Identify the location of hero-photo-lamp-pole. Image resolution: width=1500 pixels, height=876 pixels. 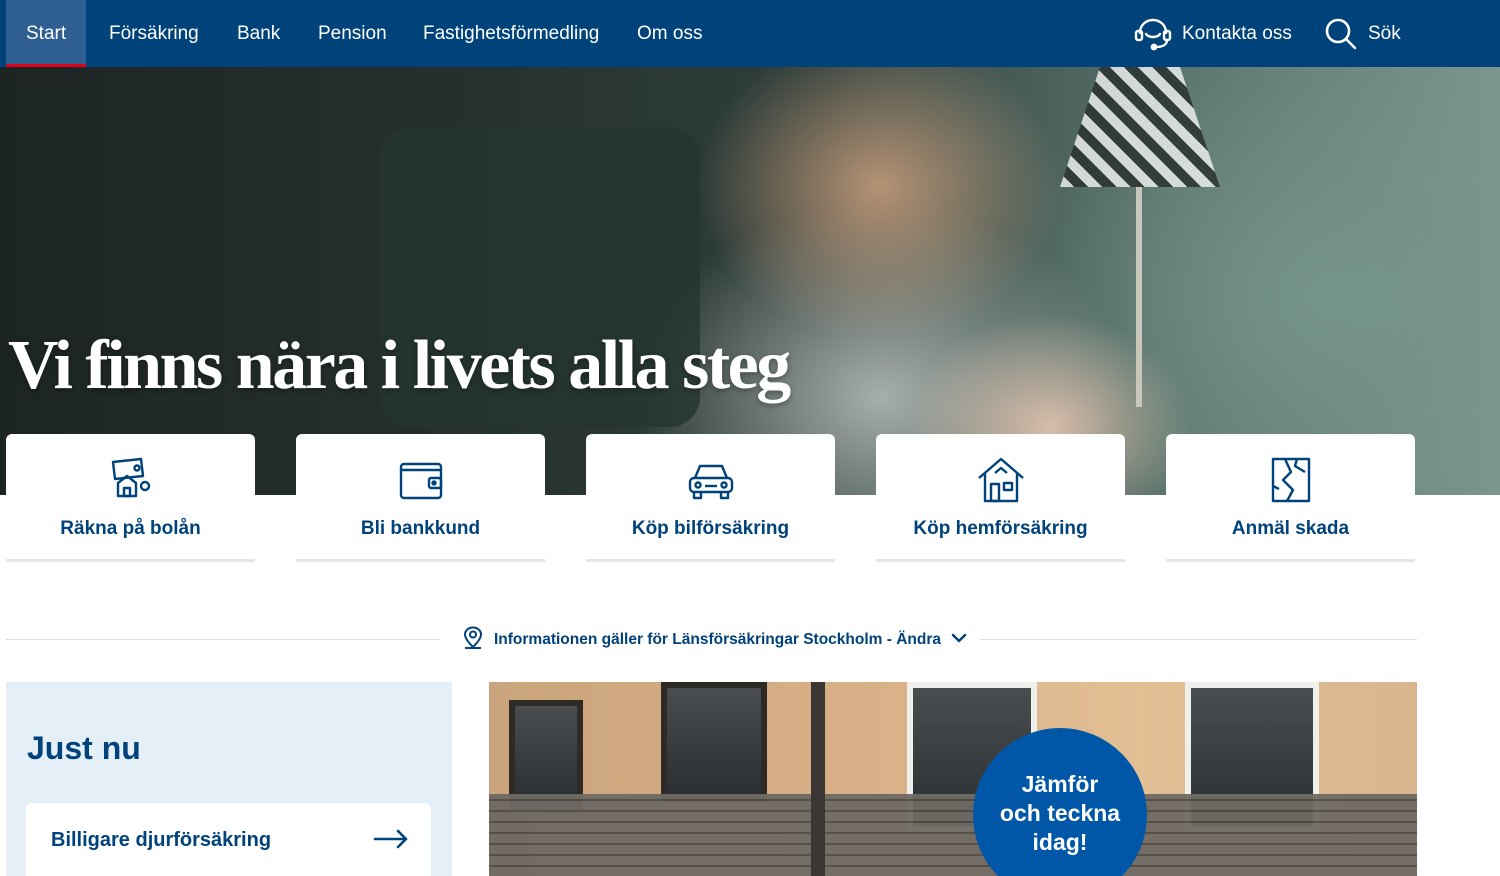
(1139, 297).